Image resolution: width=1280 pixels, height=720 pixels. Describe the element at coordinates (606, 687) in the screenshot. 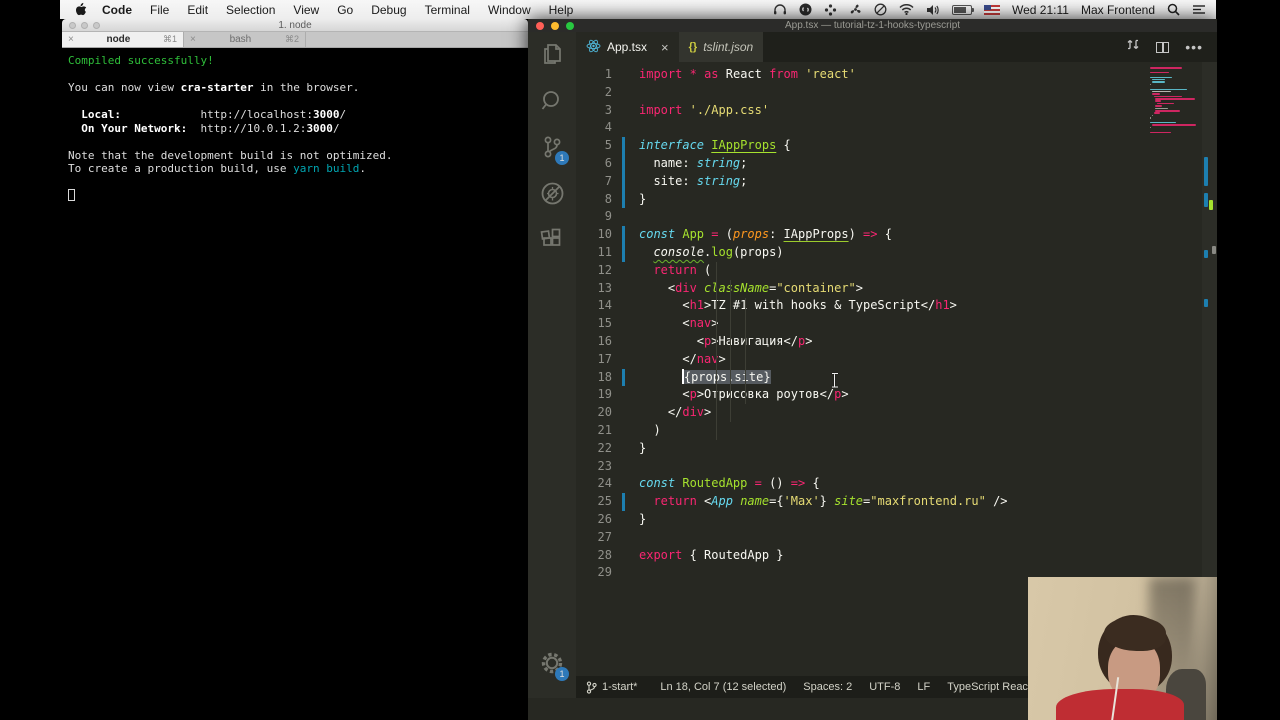

I see `git-branch-item: 1-start*` at that location.